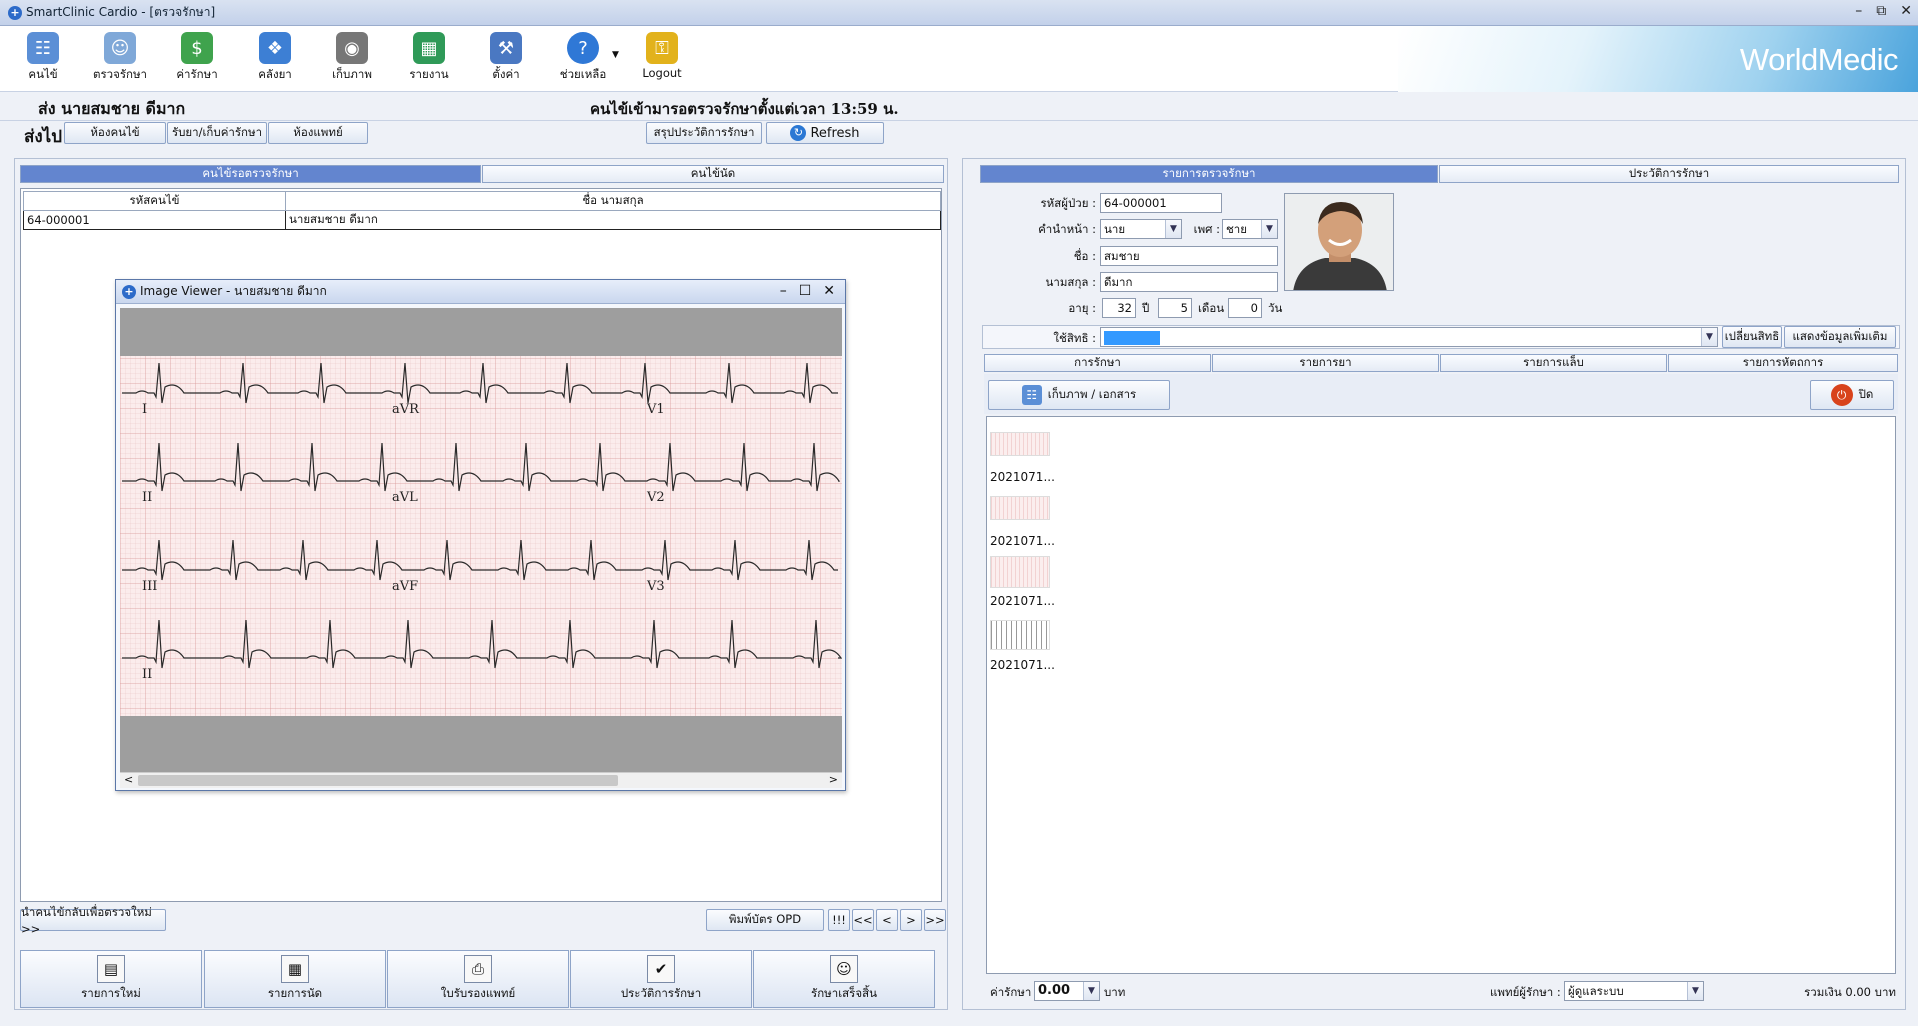 The height and width of the screenshot is (1026, 1918). Describe the element at coordinates (662, 61) in the screenshot. I see `toolbar-logout-button: ⚿ Logout` at that location.